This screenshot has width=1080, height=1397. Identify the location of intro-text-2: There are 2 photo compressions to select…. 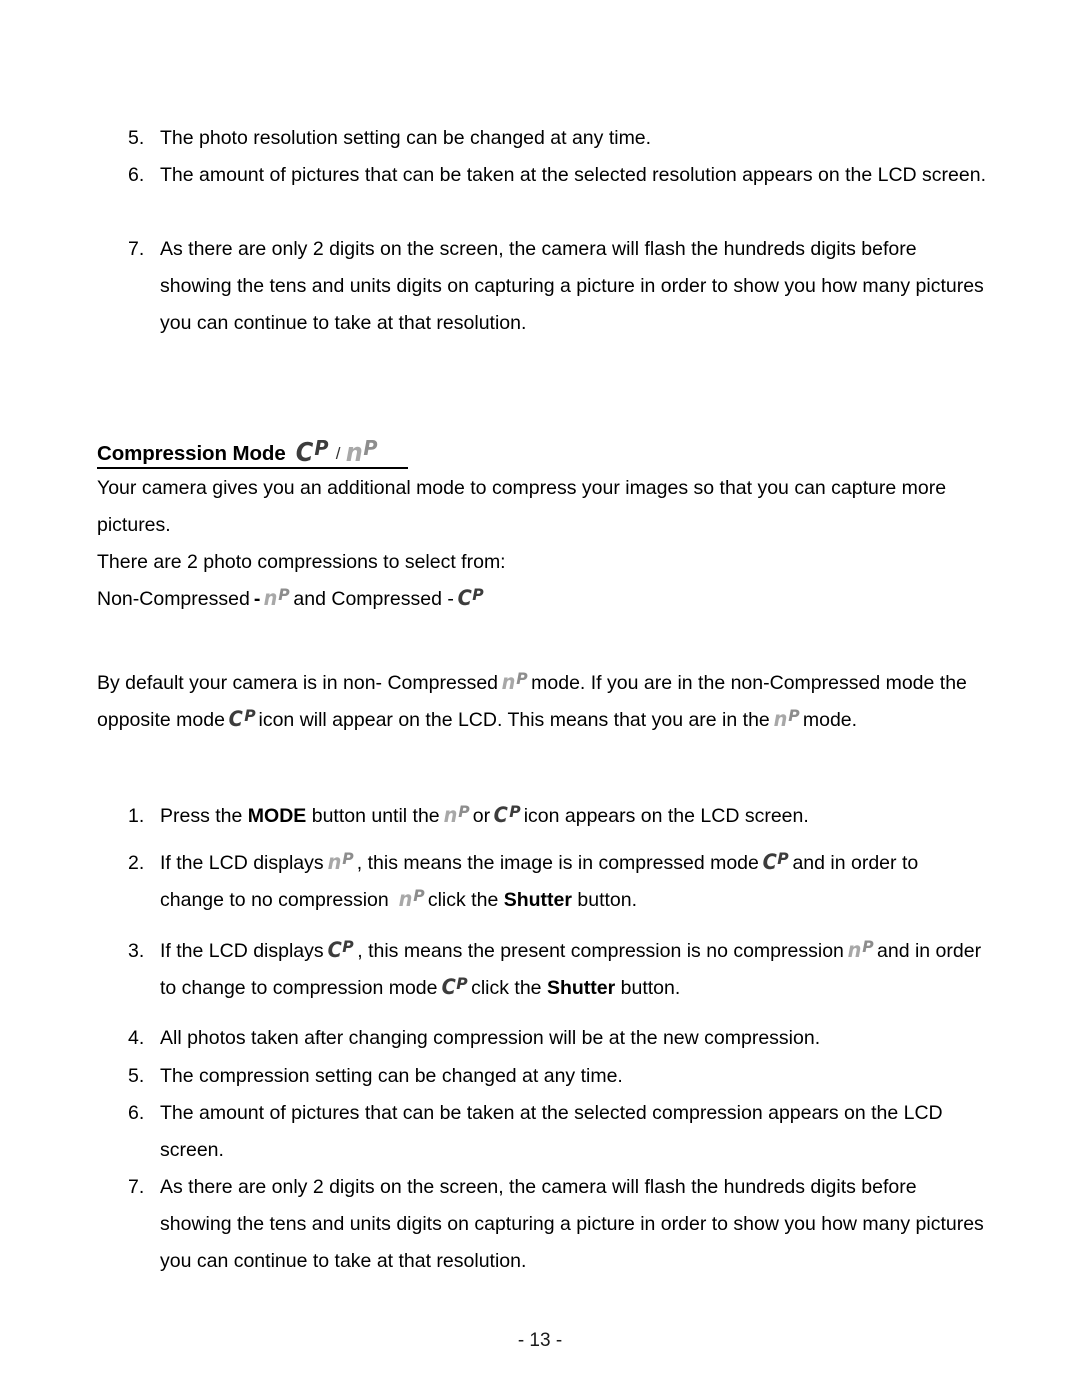
(301, 562).